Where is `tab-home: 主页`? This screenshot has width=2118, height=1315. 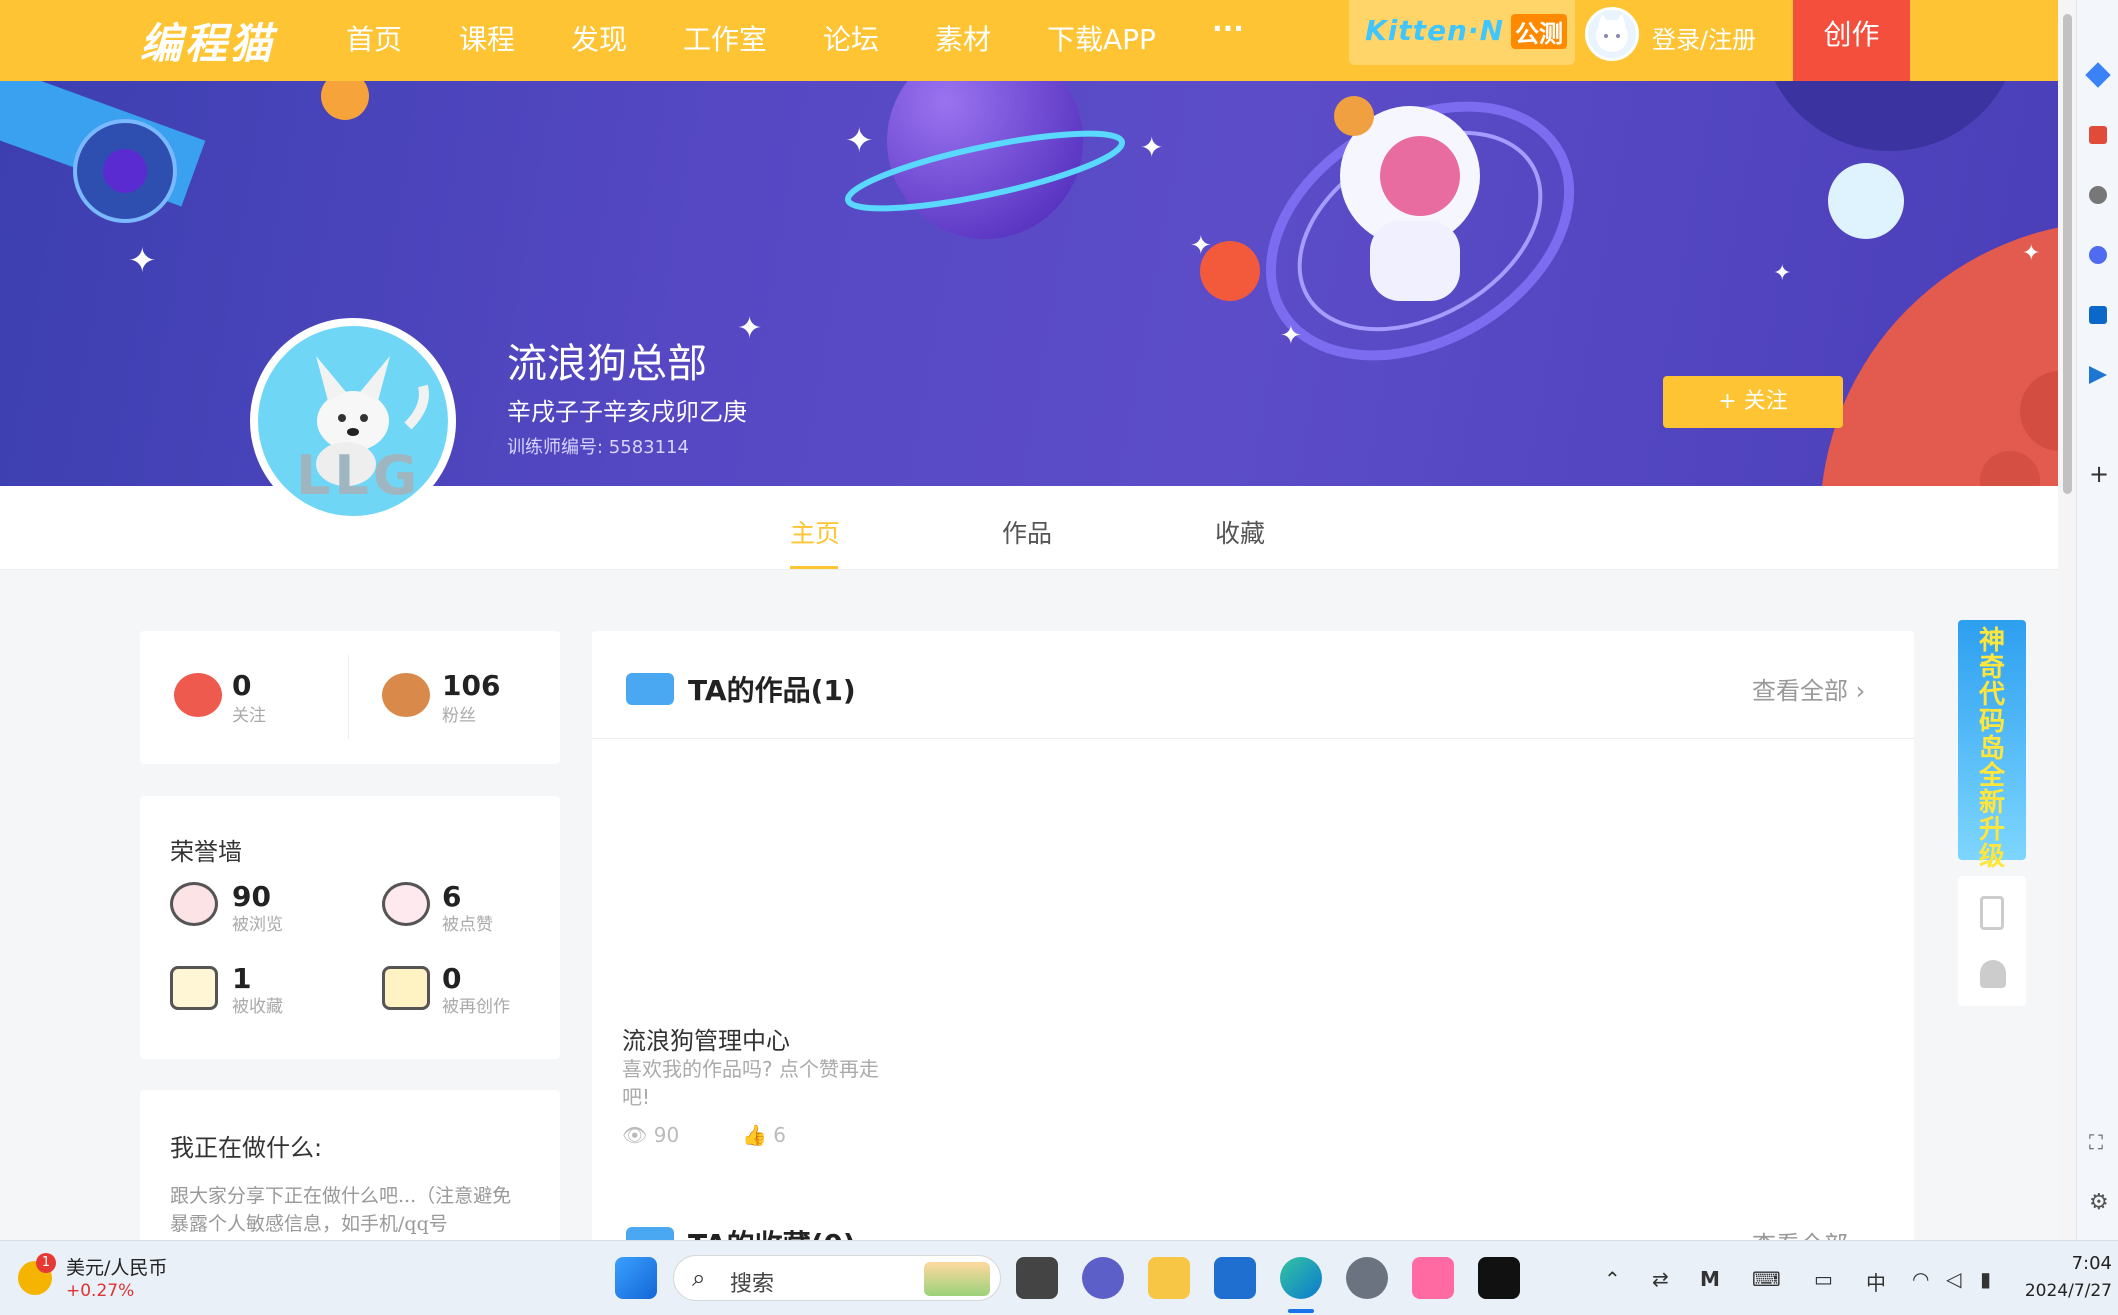 tab-home: 主页 is located at coordinates (815, 532).